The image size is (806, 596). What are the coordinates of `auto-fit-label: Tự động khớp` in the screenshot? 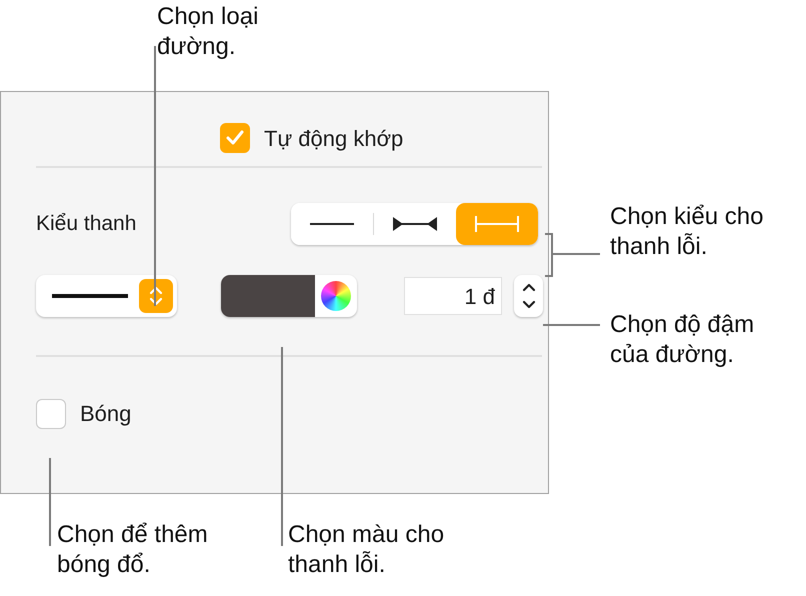 It's located at (334, 138).